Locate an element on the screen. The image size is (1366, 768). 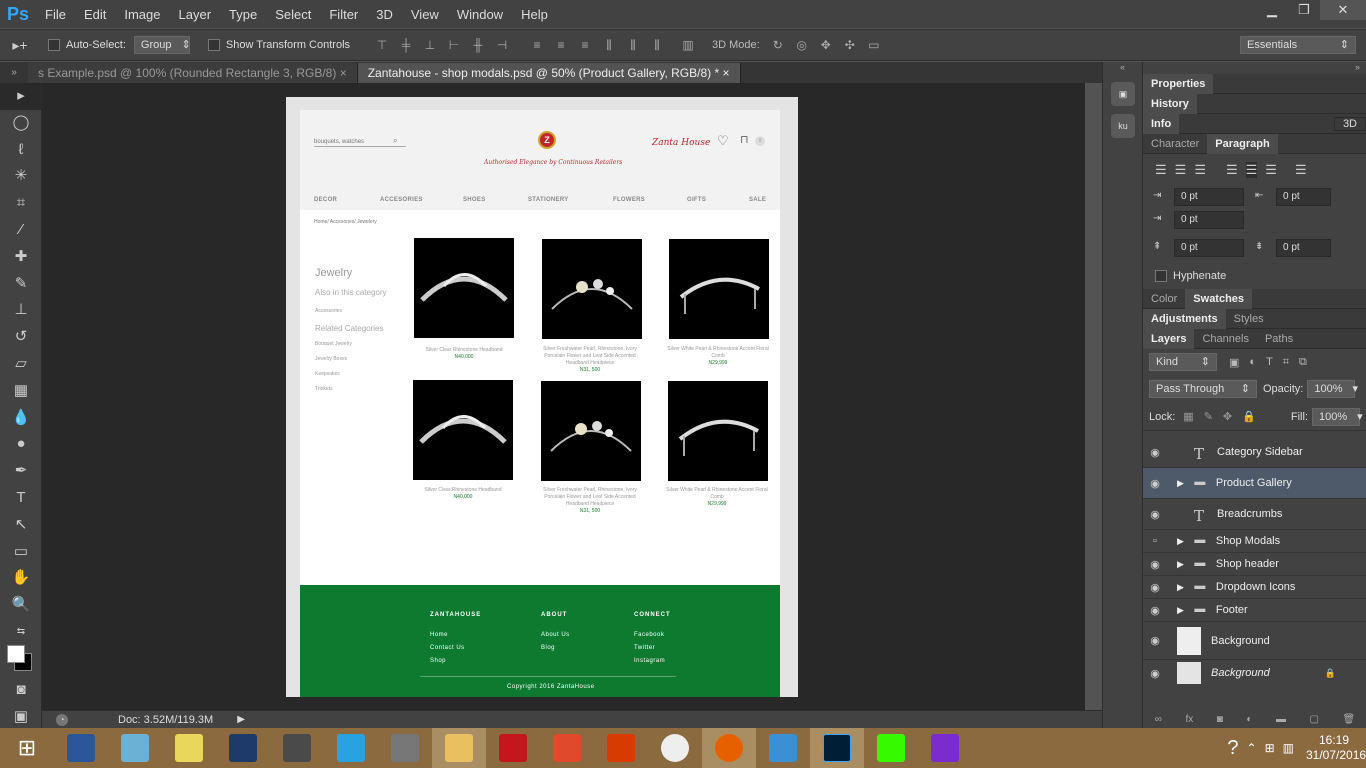
delete-layer-icon: 🗑 is located at coordinates (1349, 721).